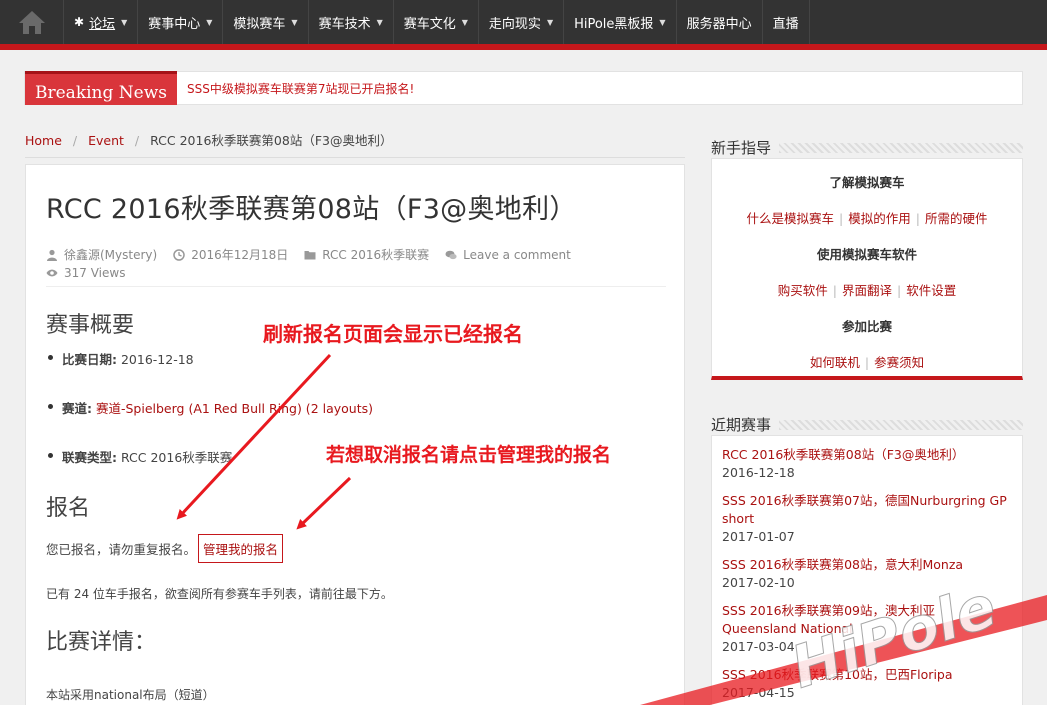 The width and height of the screenshot is (1047, 705). Describe the element at coordinates (376, 255) in the screenshot. I see `post-category: RCC 2016秋季联赛` at that location.